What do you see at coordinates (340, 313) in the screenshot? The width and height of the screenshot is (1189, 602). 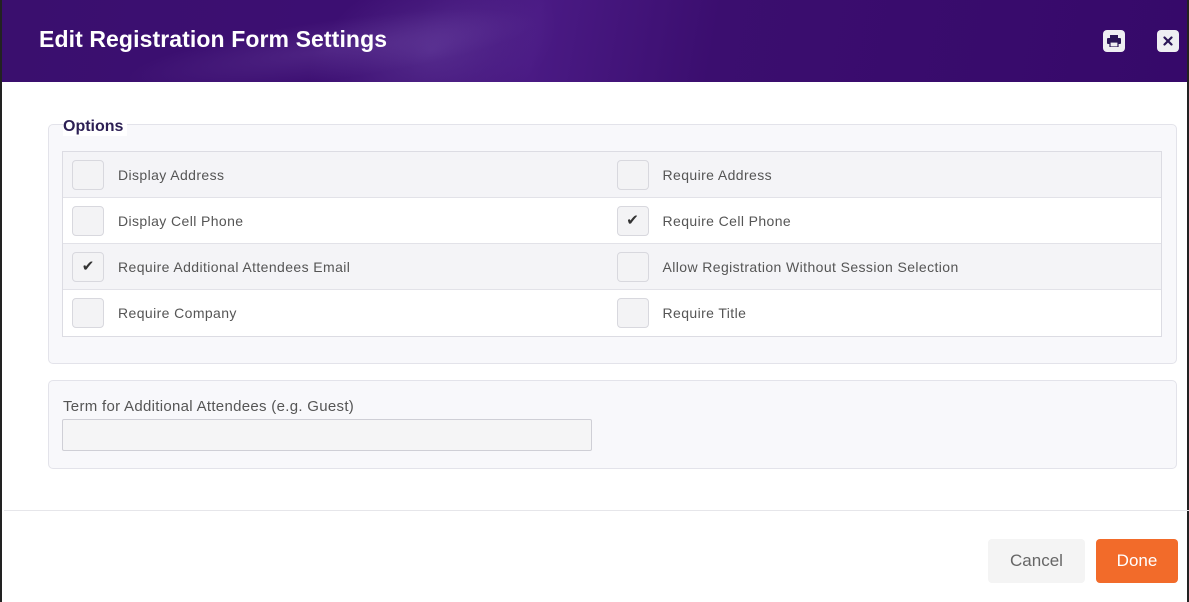 I see `option-require-company: Require Company` at bounding box center [340, 313].